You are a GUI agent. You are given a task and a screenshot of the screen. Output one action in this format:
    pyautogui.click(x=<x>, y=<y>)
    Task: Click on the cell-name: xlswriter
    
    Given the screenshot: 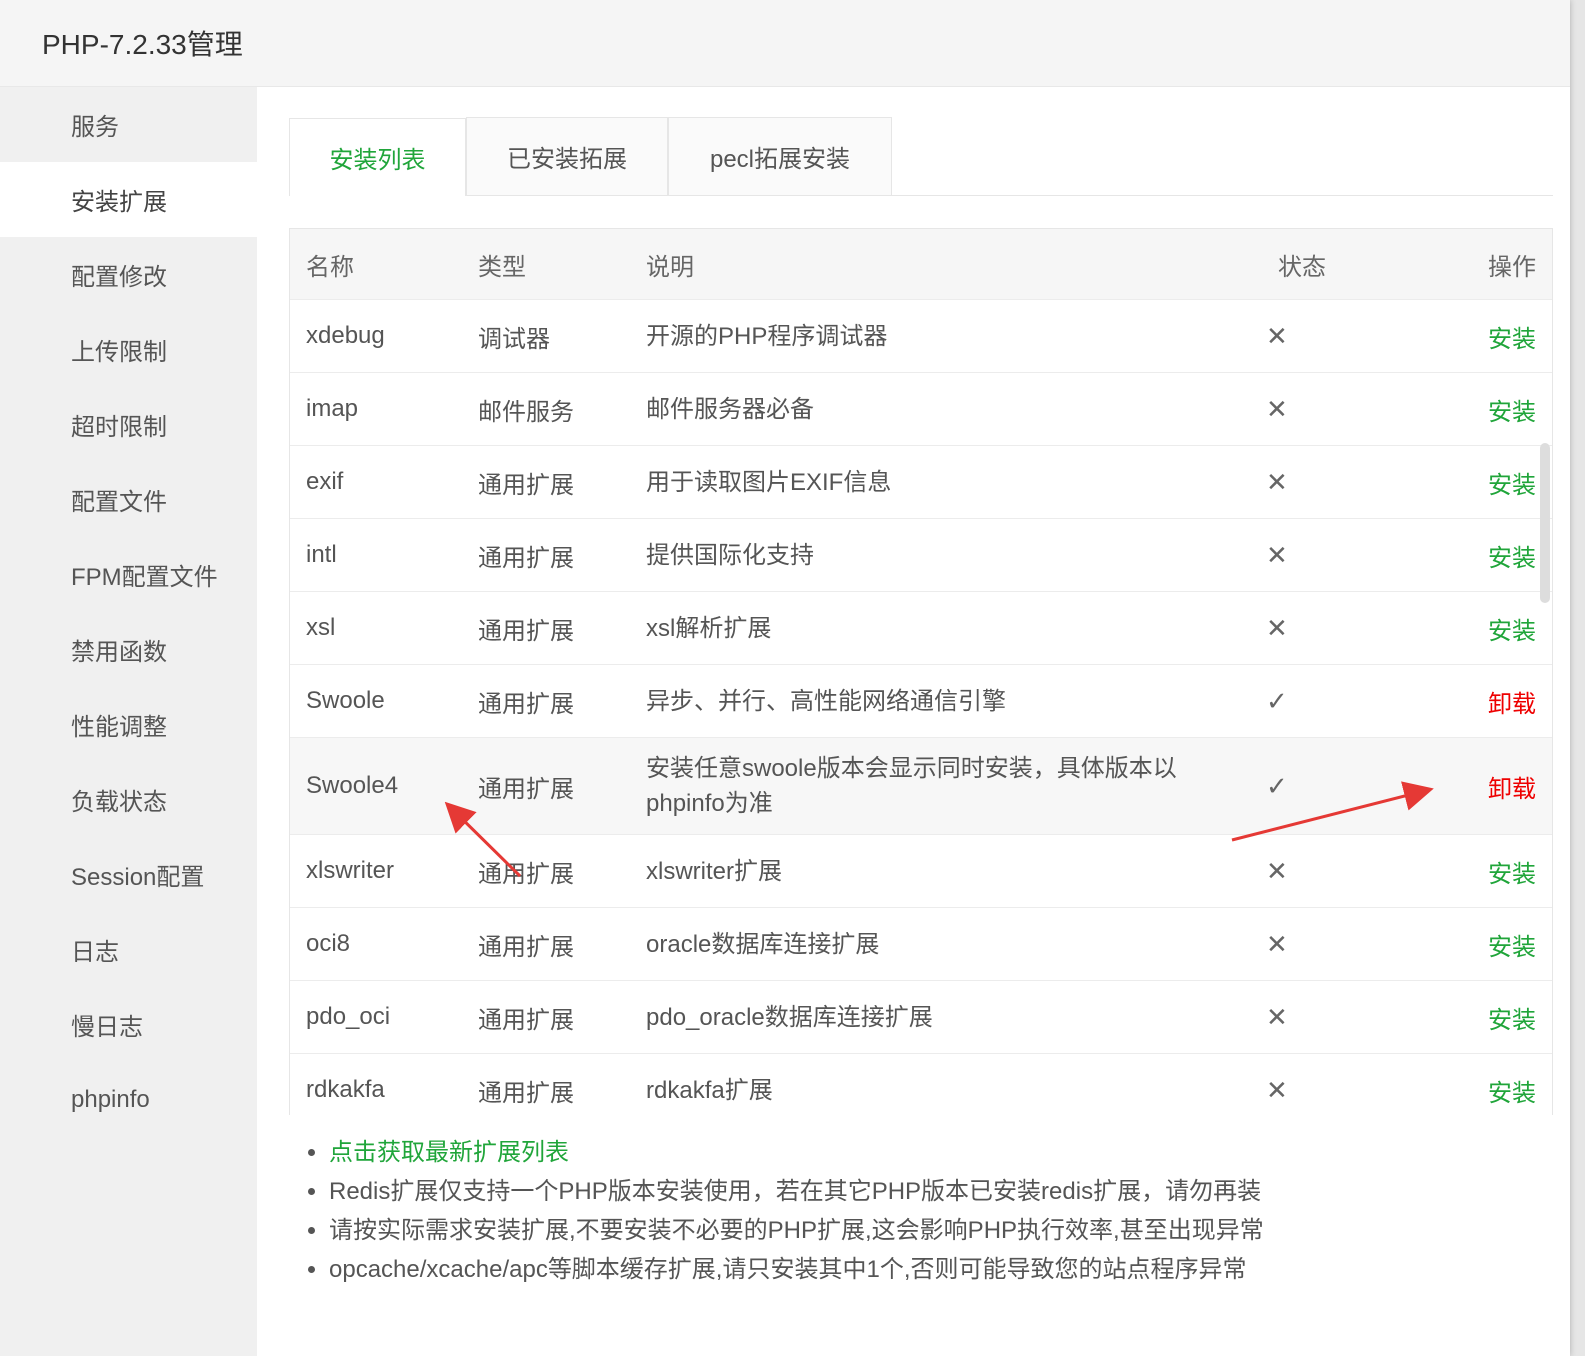 What is the action you would take?
    pyautogui.click(x=376, y=871)
    